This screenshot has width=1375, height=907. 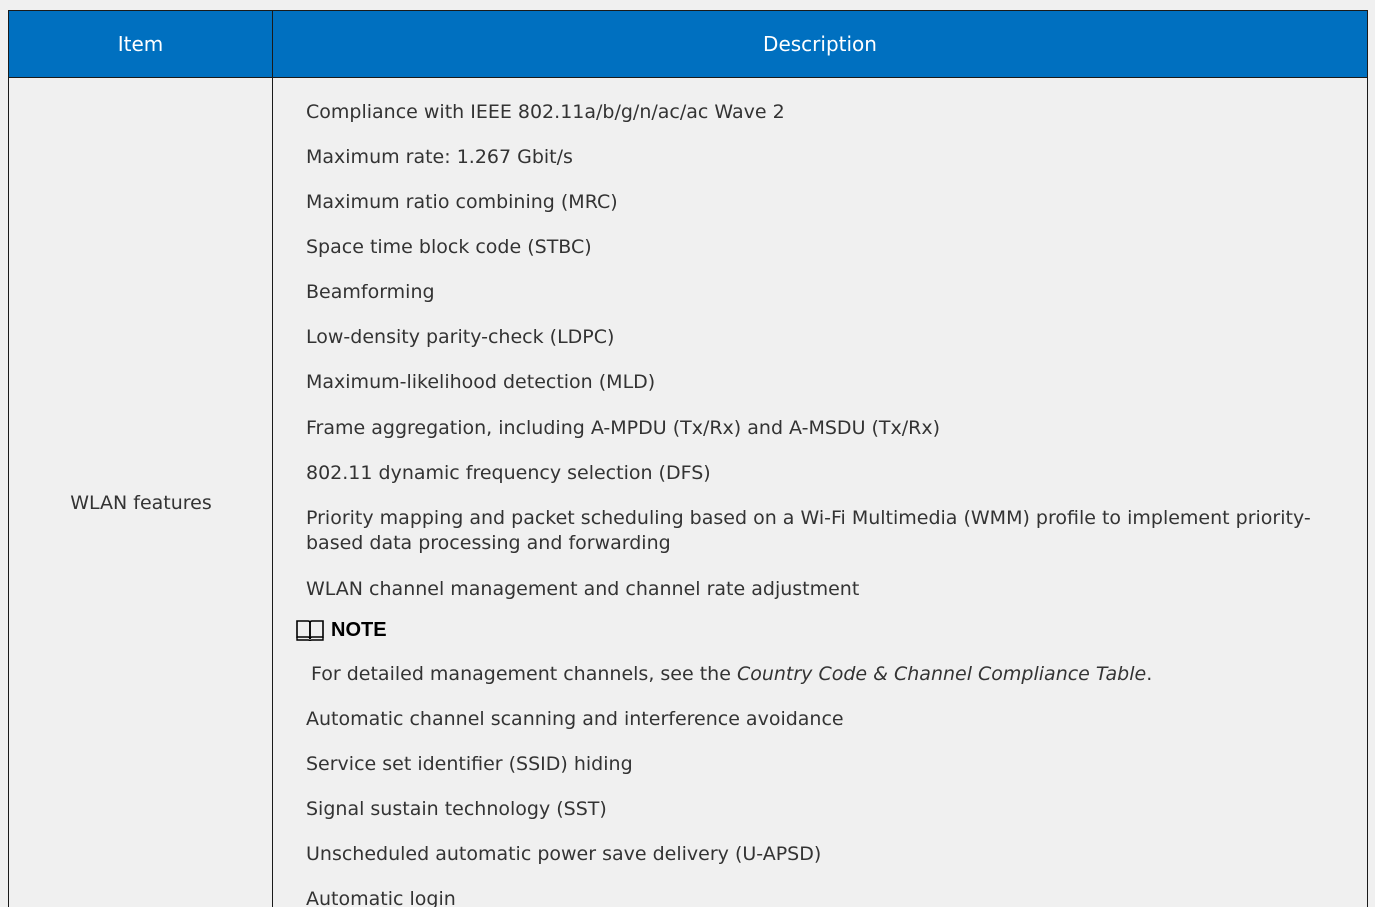 What do you see at coordinates (439, 157) in the screenshot?
I see `feature-item: Maximum rate: 1.267 Gbit/s` at bounding box center [439, 157].